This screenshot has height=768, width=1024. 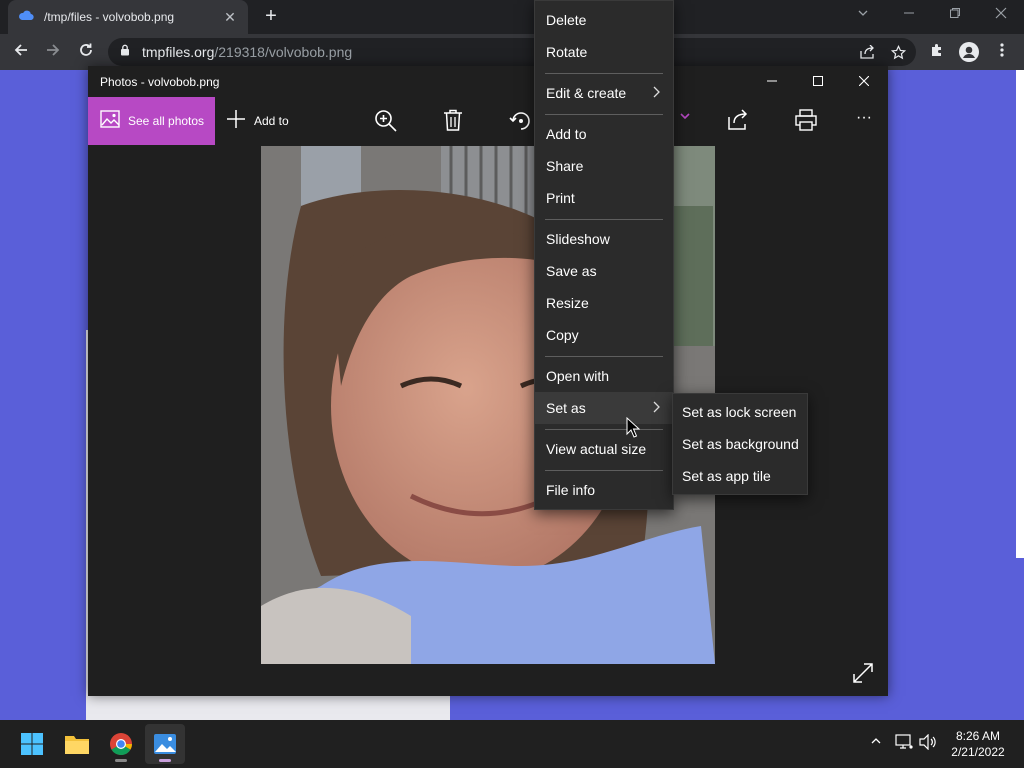 What do you see at coordinates (633, 427) in the screenshot?
I see `mouse-cursor-icon` at bounding box center [633, 427].